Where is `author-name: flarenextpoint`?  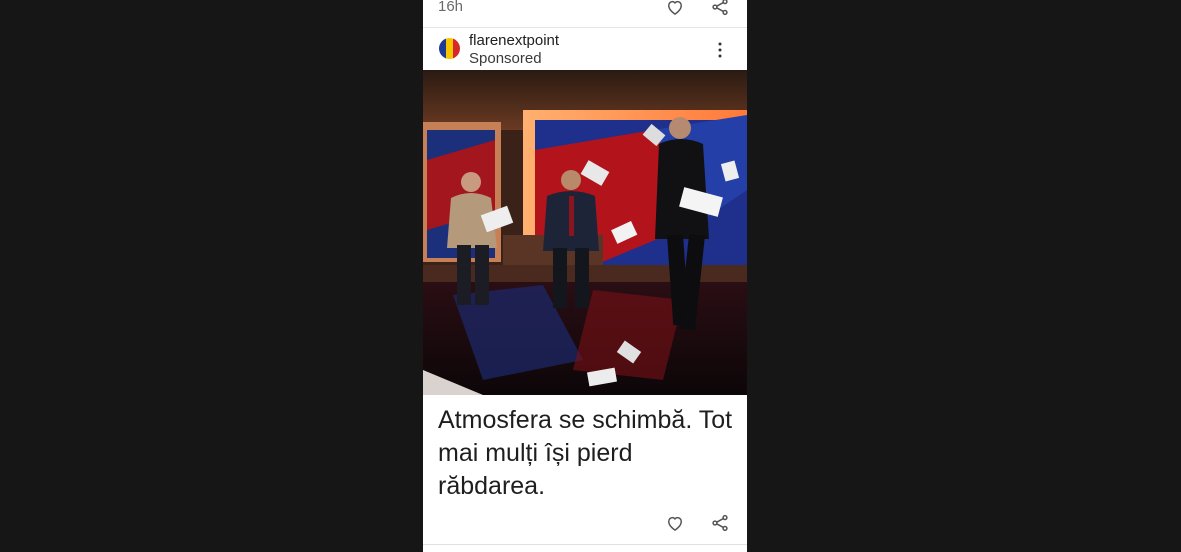 author-name: flarenextpoint is located at coordinates (514, 40).